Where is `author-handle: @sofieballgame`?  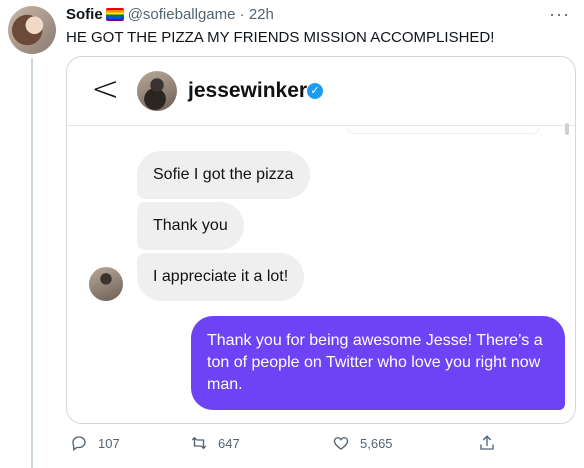 author-handle: @sofieballgame is located at coordinates (182, 14).